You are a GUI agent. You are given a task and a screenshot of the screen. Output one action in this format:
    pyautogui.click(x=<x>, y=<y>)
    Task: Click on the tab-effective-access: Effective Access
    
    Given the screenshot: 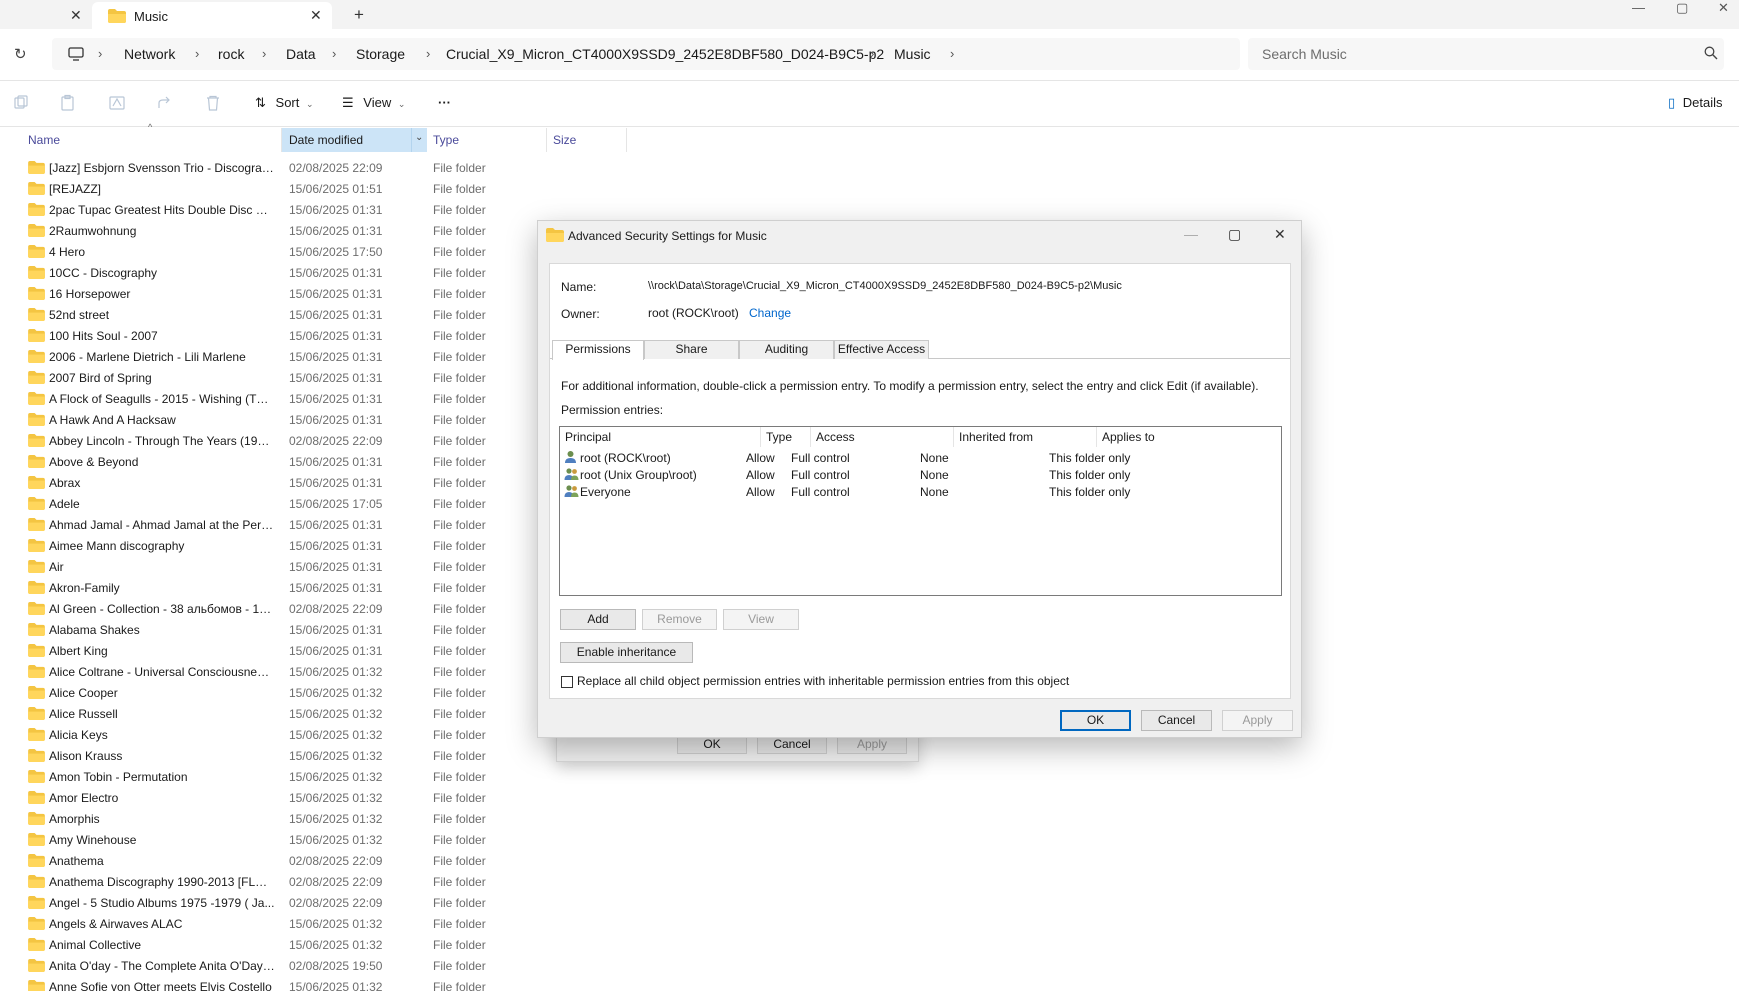 What is the action you would take?
    pyautogui.click(x=881, y=349)
    